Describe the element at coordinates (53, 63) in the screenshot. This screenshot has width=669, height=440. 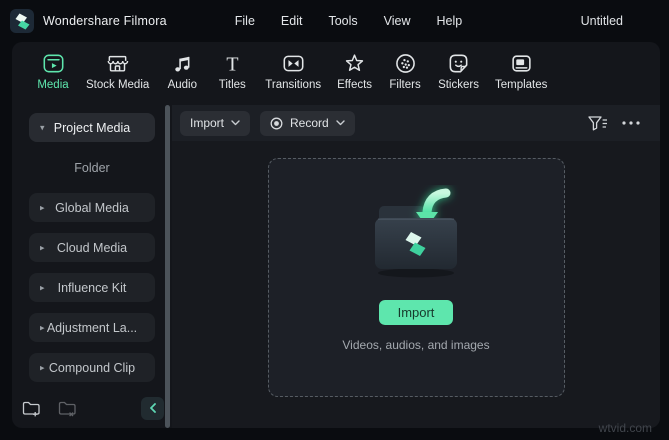
I see `media-icon` at that location.